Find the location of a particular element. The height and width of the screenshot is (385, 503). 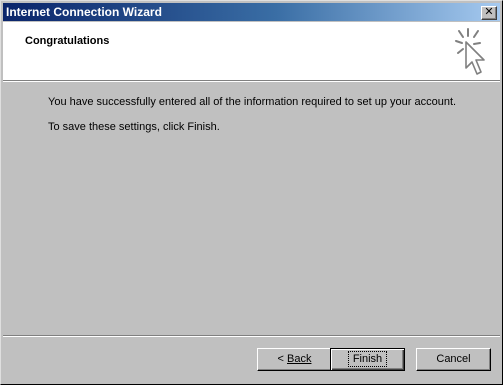

cancel-button: Cancel is located at coordinates (453, 359).